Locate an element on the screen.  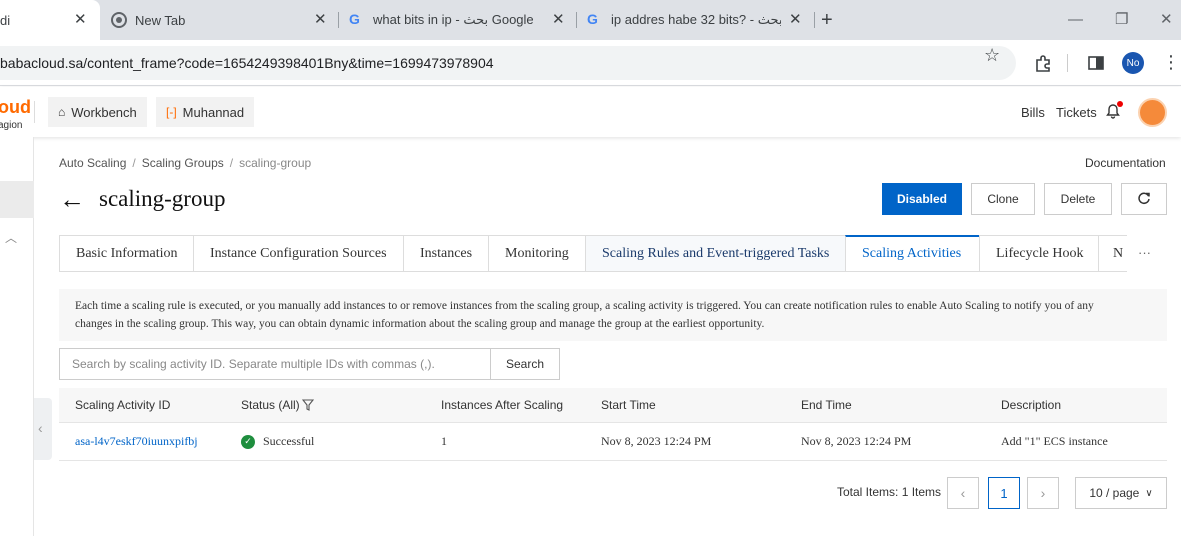
column-header: Instances After Scaling is located at coordinates (502, 405).